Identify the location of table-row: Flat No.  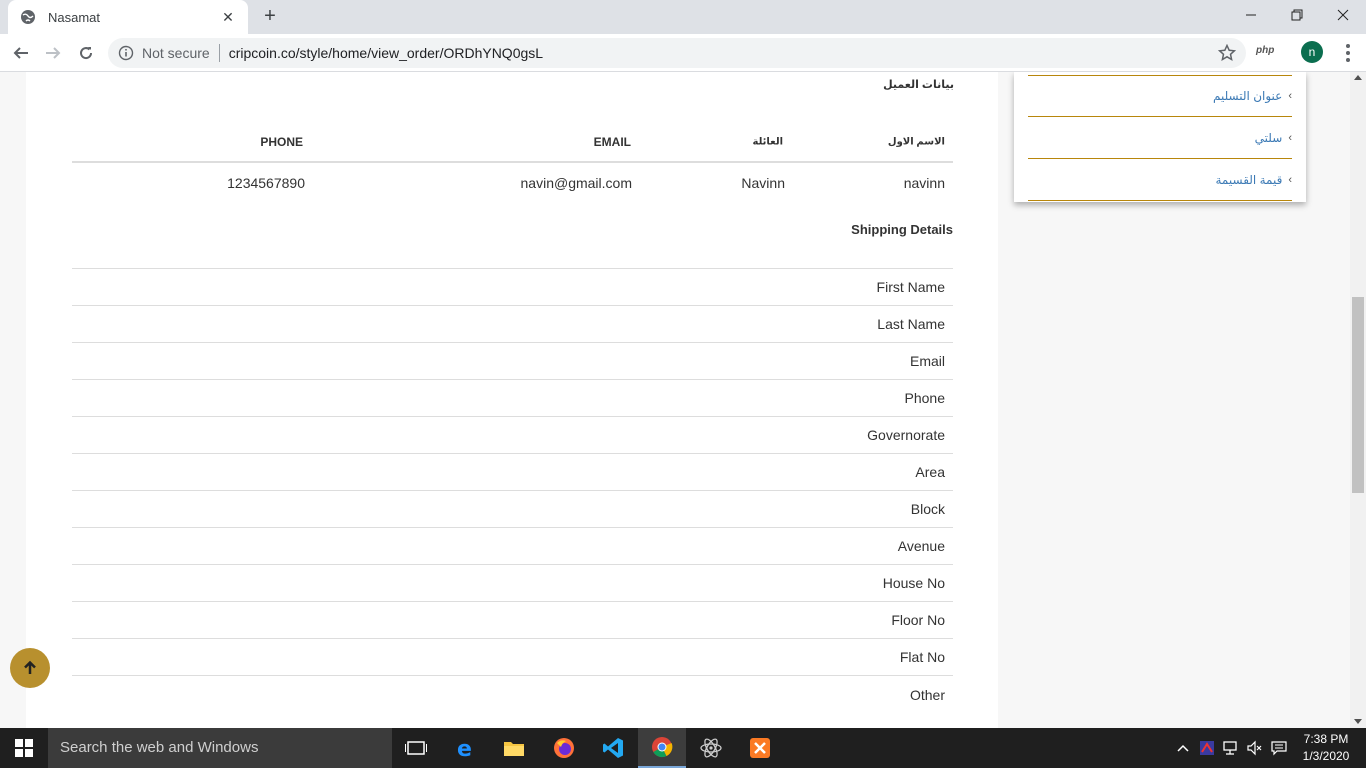
(512, 657).